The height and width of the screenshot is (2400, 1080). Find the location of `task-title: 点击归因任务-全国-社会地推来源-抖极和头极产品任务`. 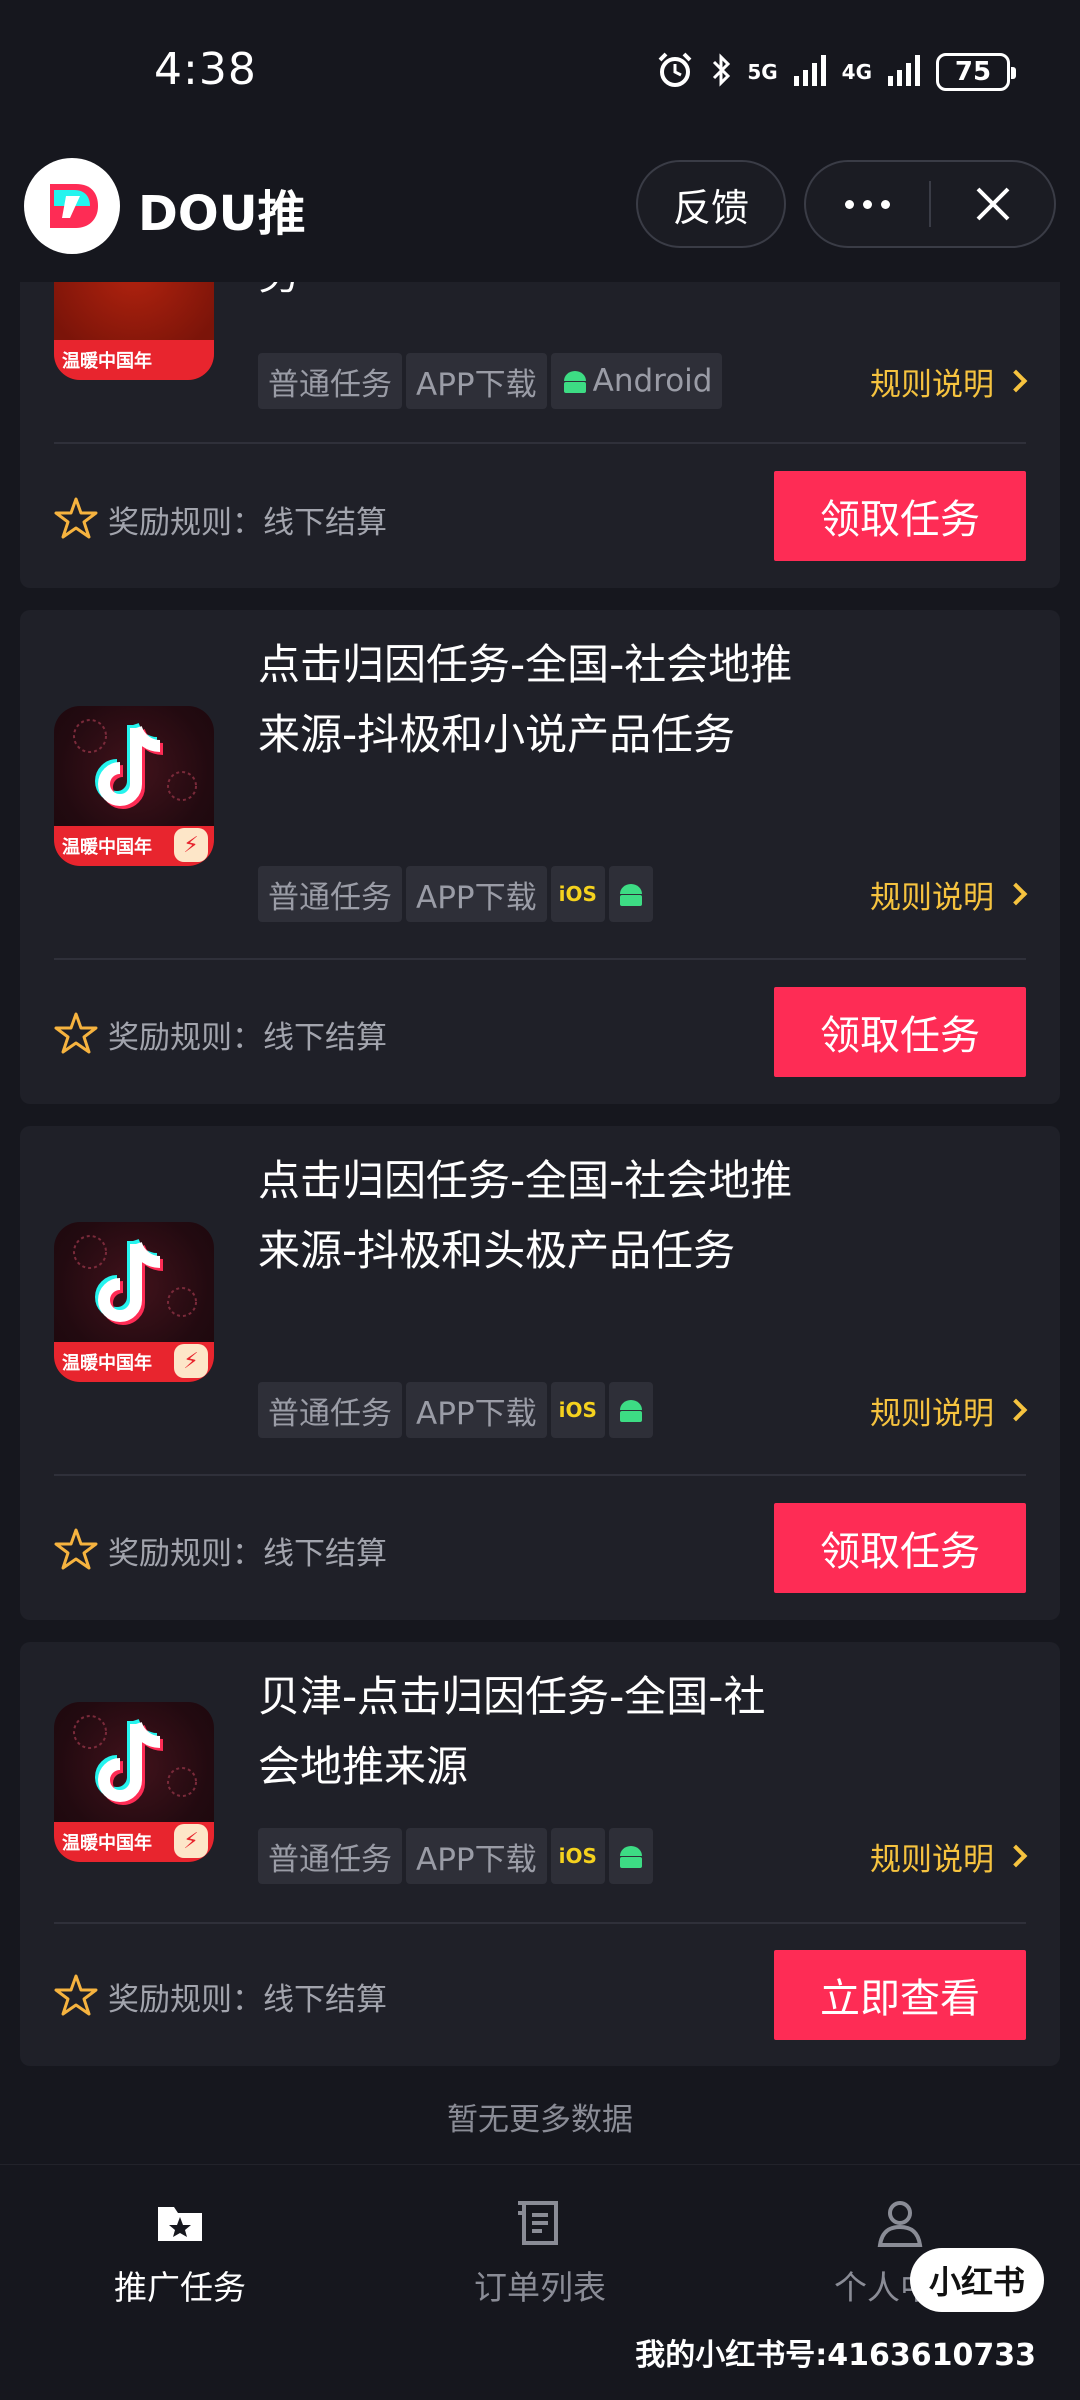

task-title: 点击归因任务-全国-社会地推来源-抖极和头极产品任务 is located at coordinates (525, 1215).